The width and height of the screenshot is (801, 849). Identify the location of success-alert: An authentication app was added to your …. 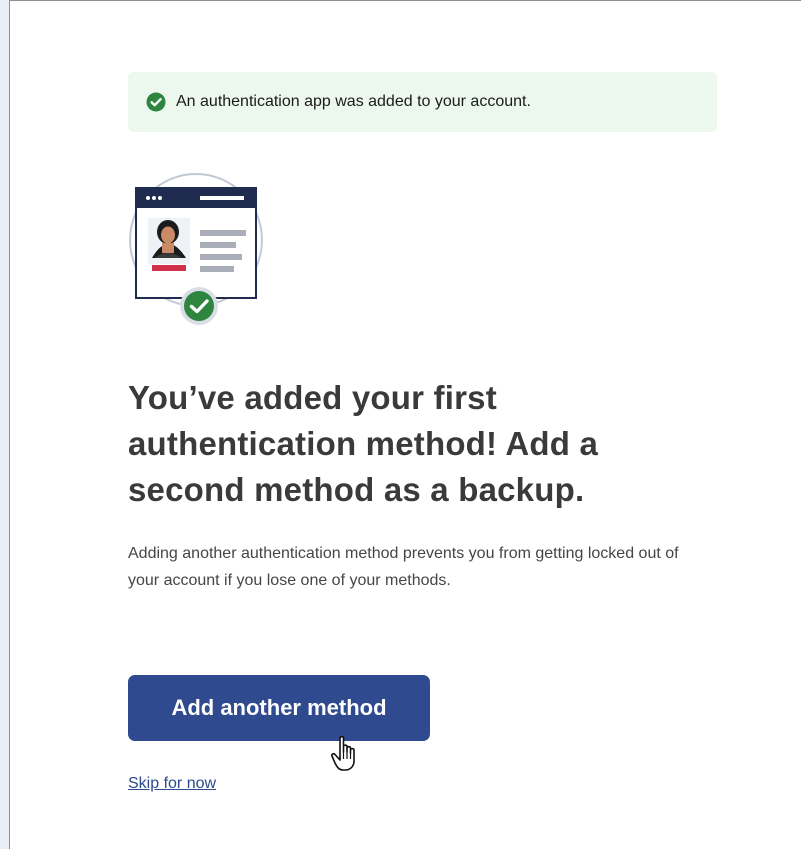
(422, 102).